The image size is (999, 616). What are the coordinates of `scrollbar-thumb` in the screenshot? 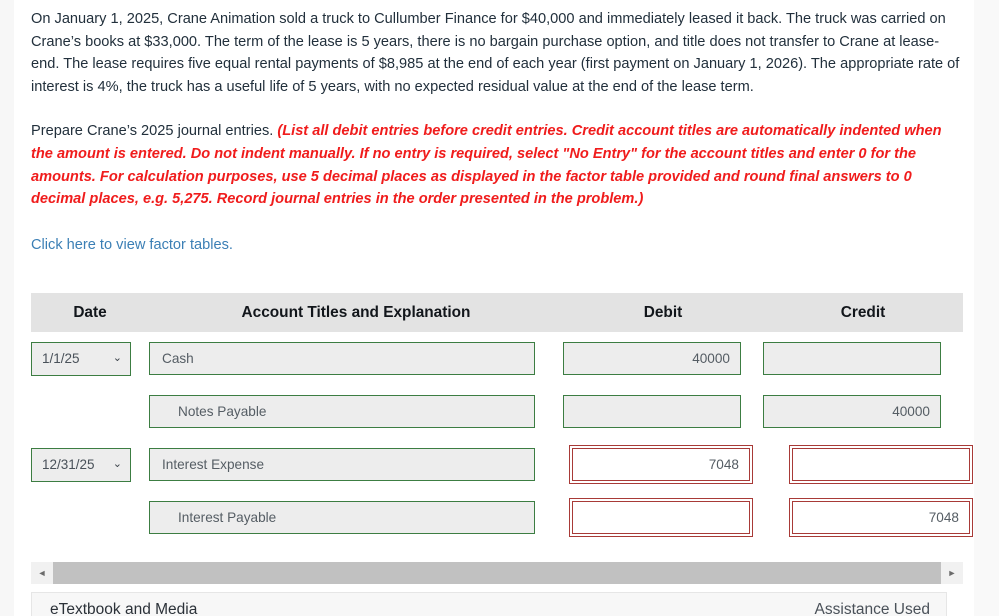 It's located at (497, 573).